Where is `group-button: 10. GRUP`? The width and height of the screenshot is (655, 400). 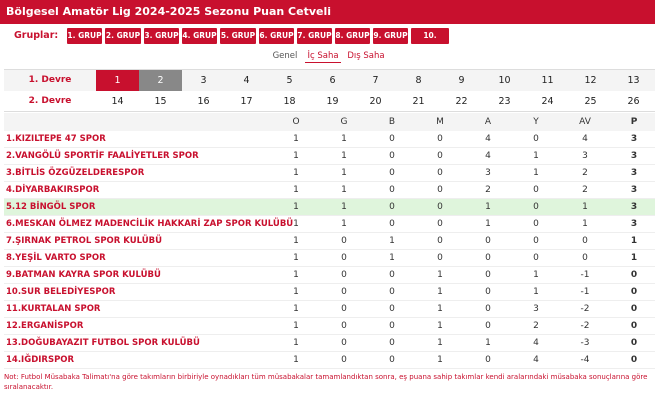 group-button: 10. GRUP is located at coordinates (430, 42).